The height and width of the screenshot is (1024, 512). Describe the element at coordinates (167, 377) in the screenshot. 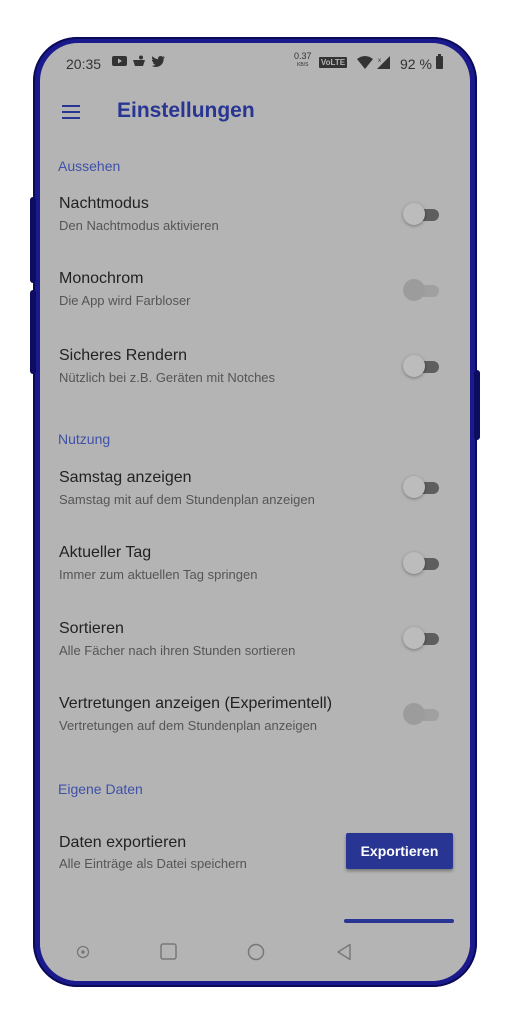

I see `setting-subtitle: Nützlich bei z.B. Geräten mit Notches` at that location.